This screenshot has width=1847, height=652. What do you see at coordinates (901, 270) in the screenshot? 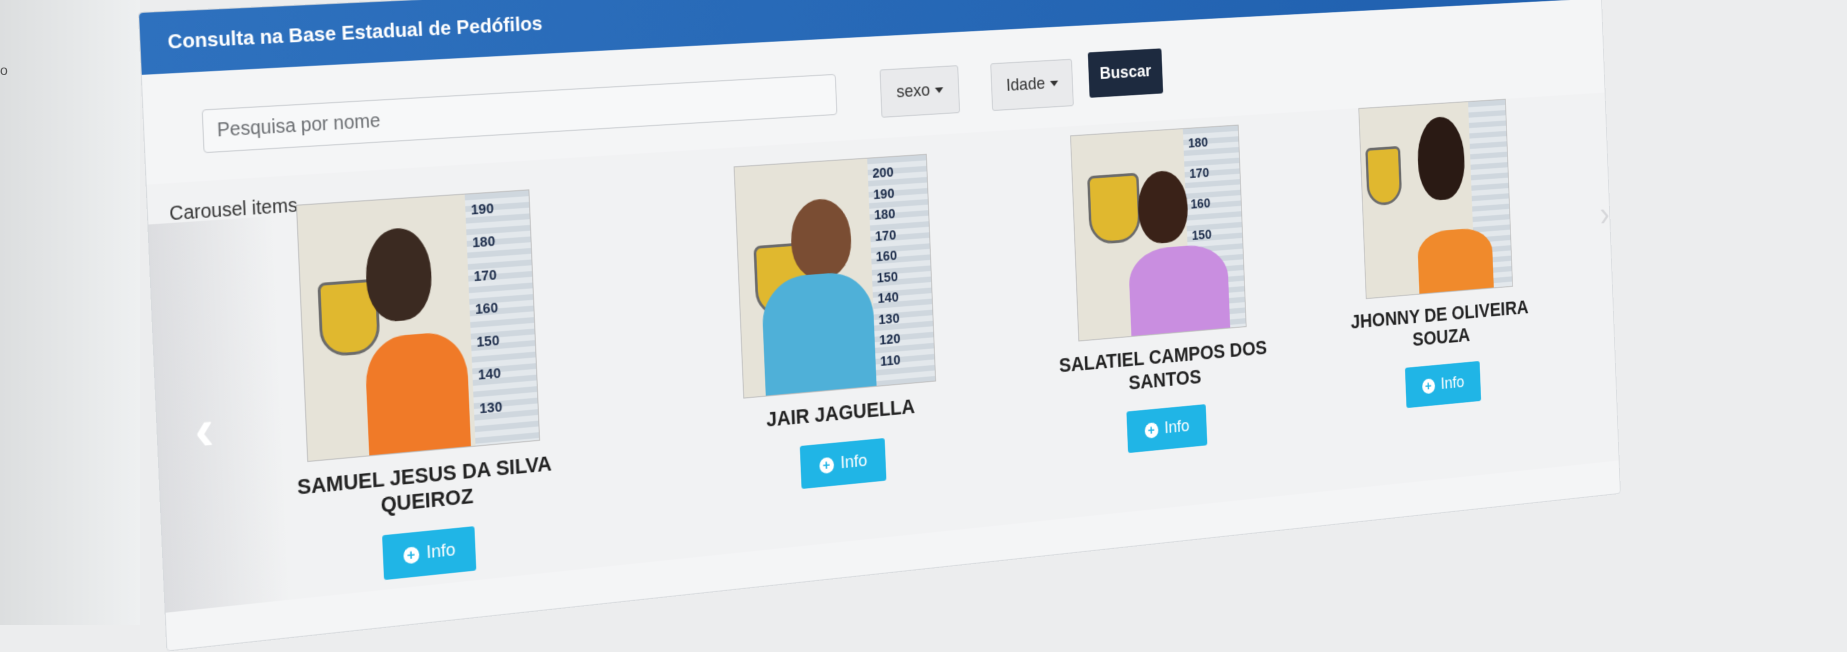
I see `height-scale: 200 190 180 170 160 150 140 130 120 110` at bounding box center [901, 270].